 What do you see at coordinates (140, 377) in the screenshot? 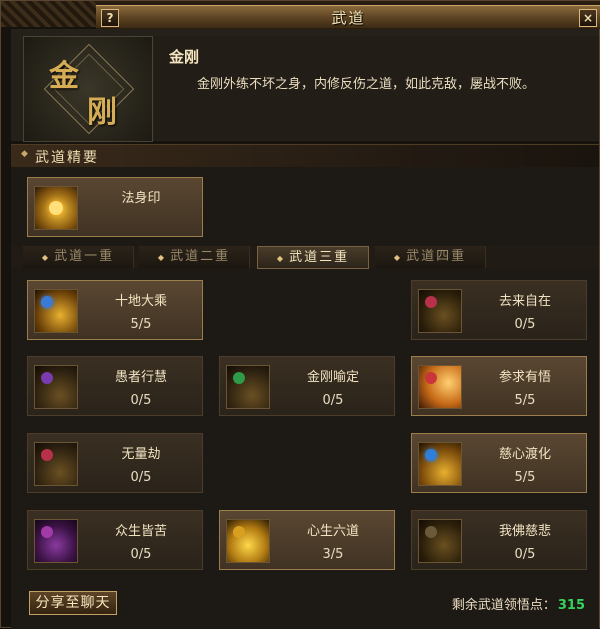
I see `skill-name: 愚者行慧` at bounding box center [140, 377].